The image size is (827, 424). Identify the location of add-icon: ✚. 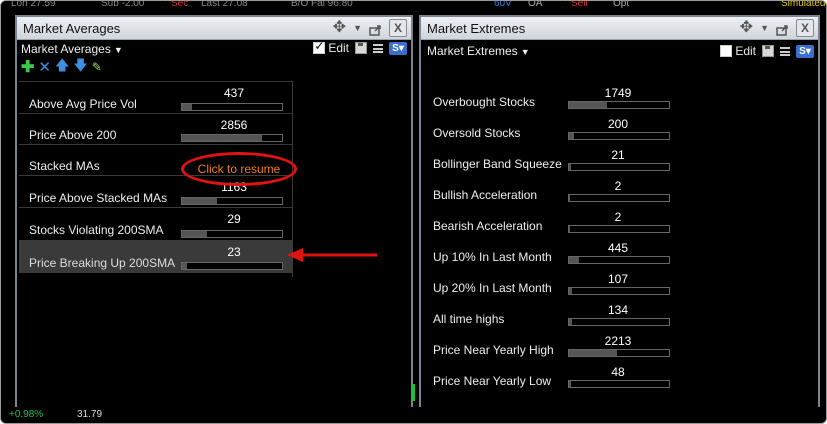
(27, 67).